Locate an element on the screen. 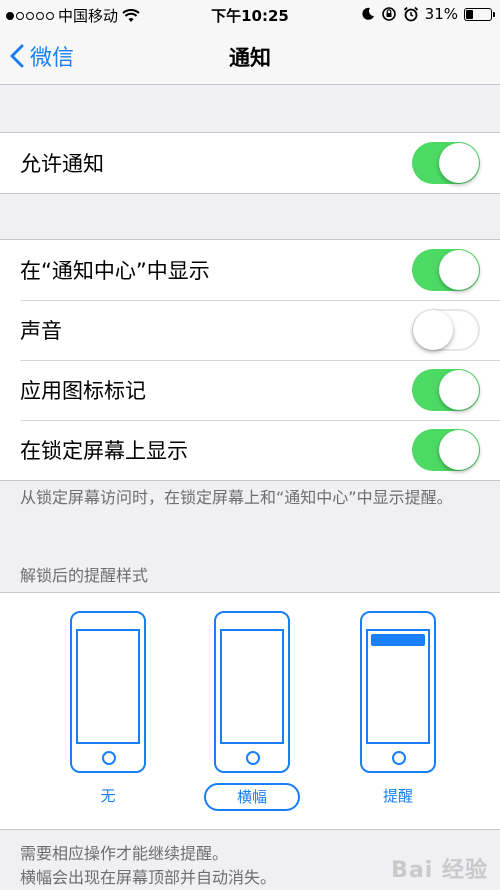  alert-style-banners-label: 横幅 is located at coordinates (252, 797).